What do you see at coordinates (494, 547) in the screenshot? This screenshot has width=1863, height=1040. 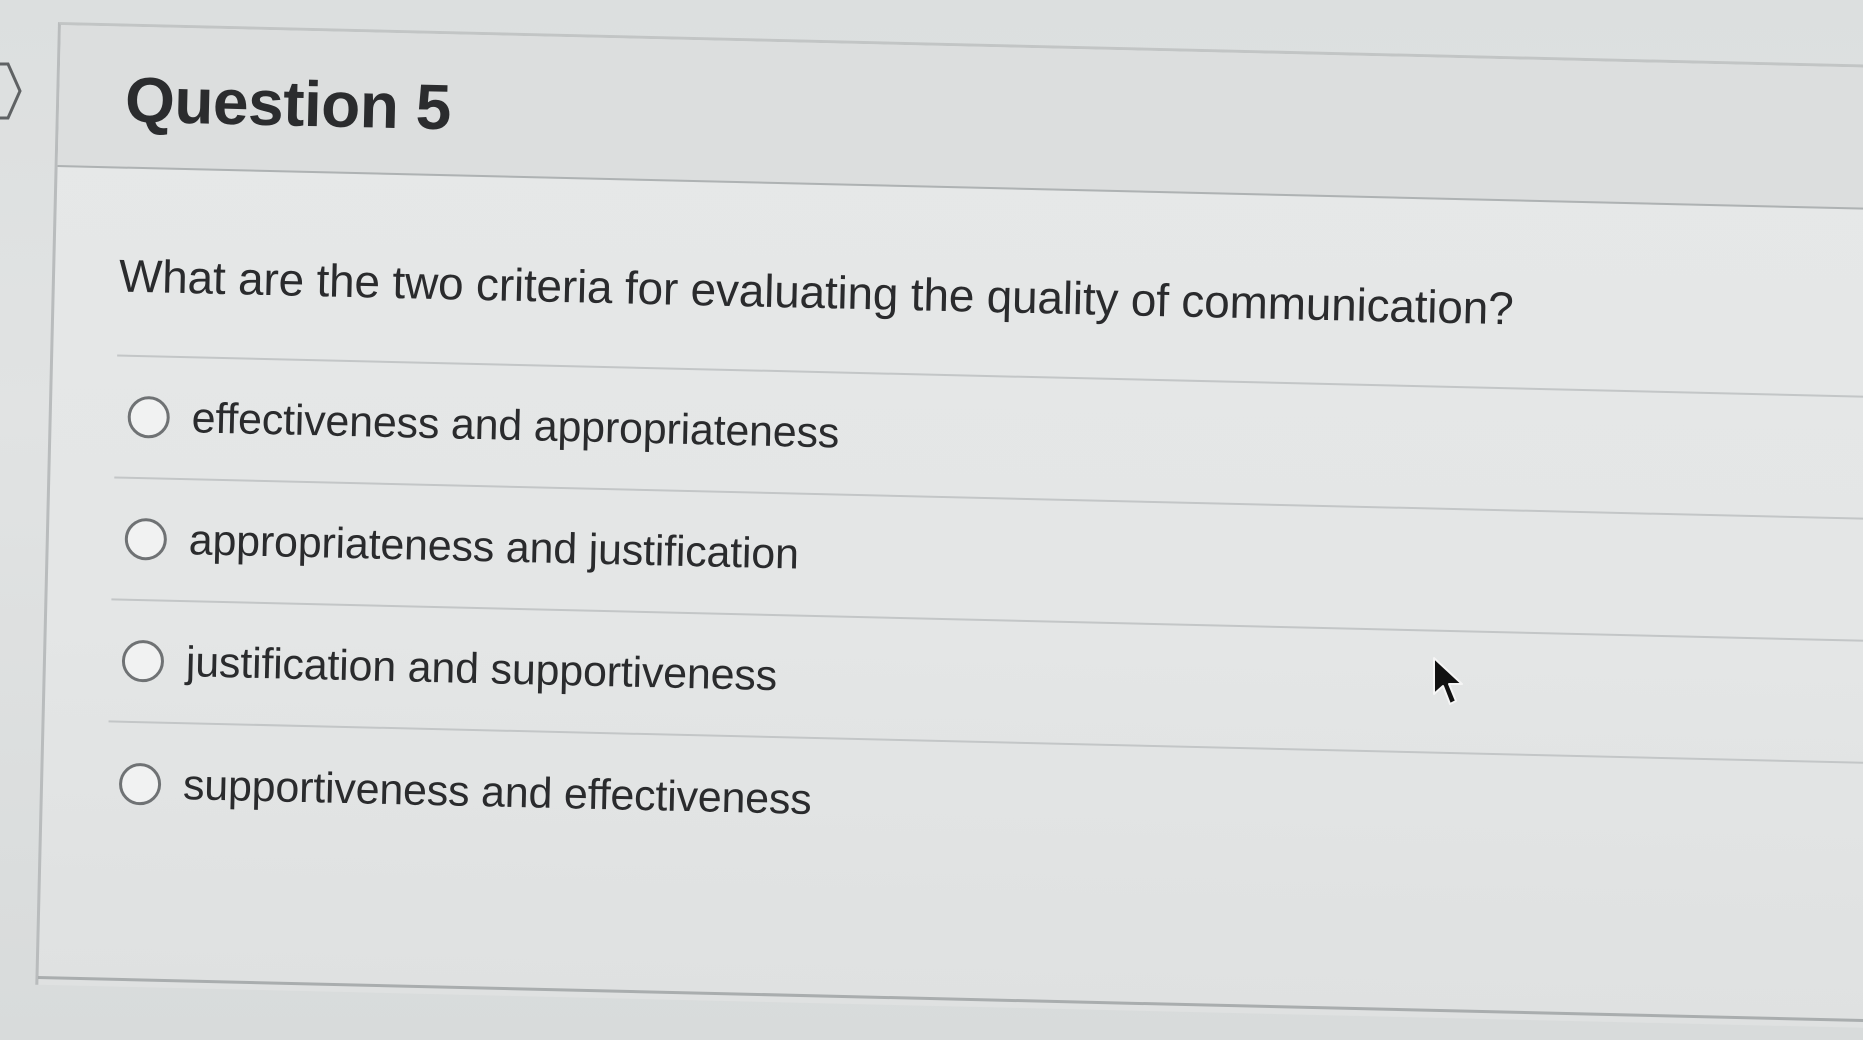 I see `answer-label-2: appropriateness and justification` at bounding box center [494, 547].